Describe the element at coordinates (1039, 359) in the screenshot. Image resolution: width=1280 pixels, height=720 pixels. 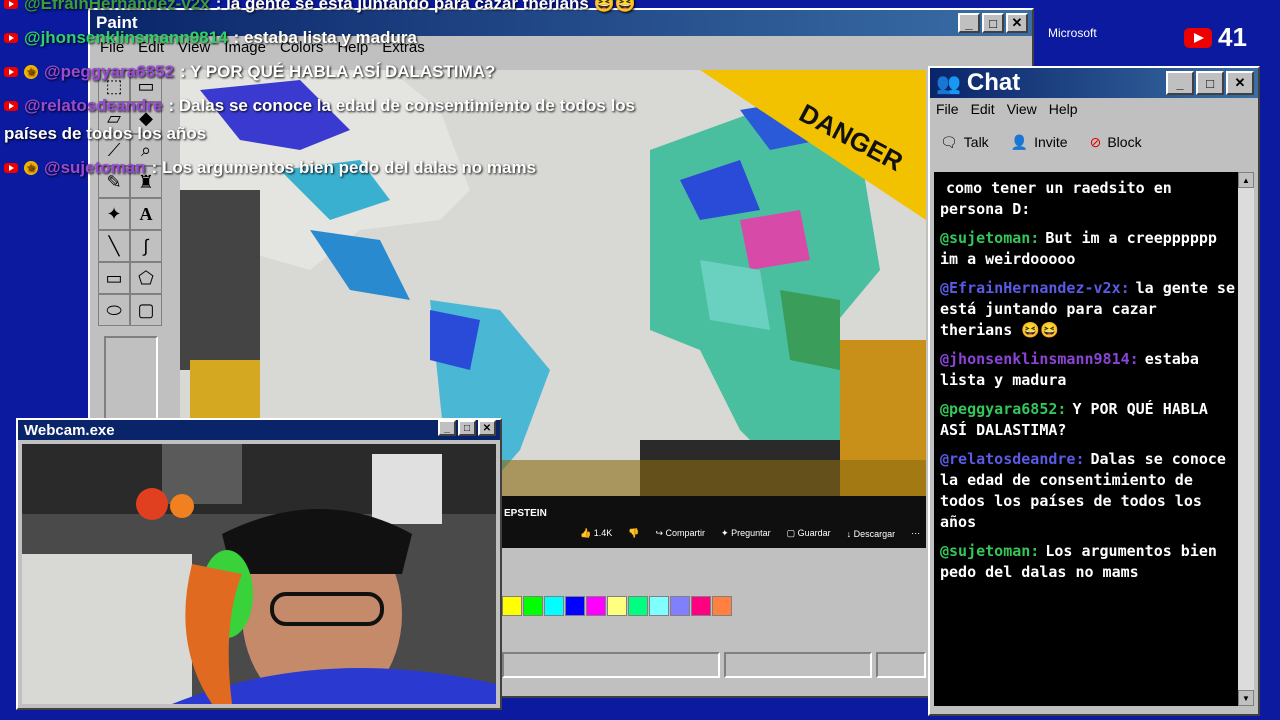
I see `chat-user: @jhonsenklinsmann9814:` at that location.